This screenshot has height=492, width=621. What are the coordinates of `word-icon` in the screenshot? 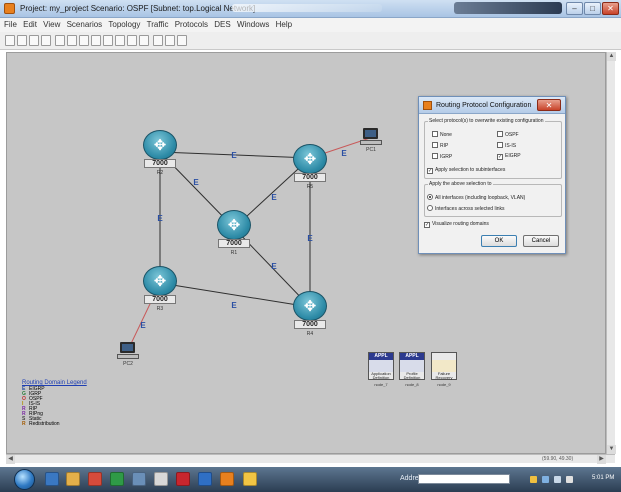 It's located at (205, 479).